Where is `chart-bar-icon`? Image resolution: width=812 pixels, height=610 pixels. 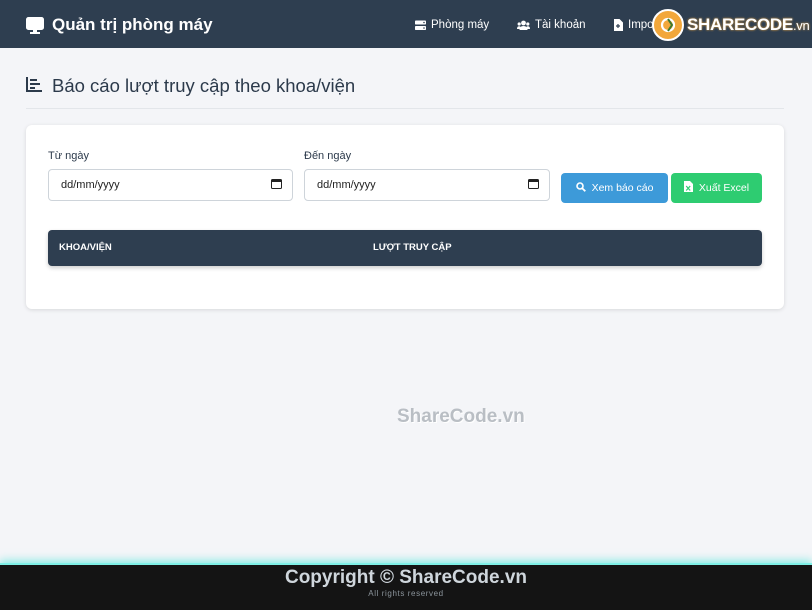
chart-bar-icon is located at coordinates (34, 86).